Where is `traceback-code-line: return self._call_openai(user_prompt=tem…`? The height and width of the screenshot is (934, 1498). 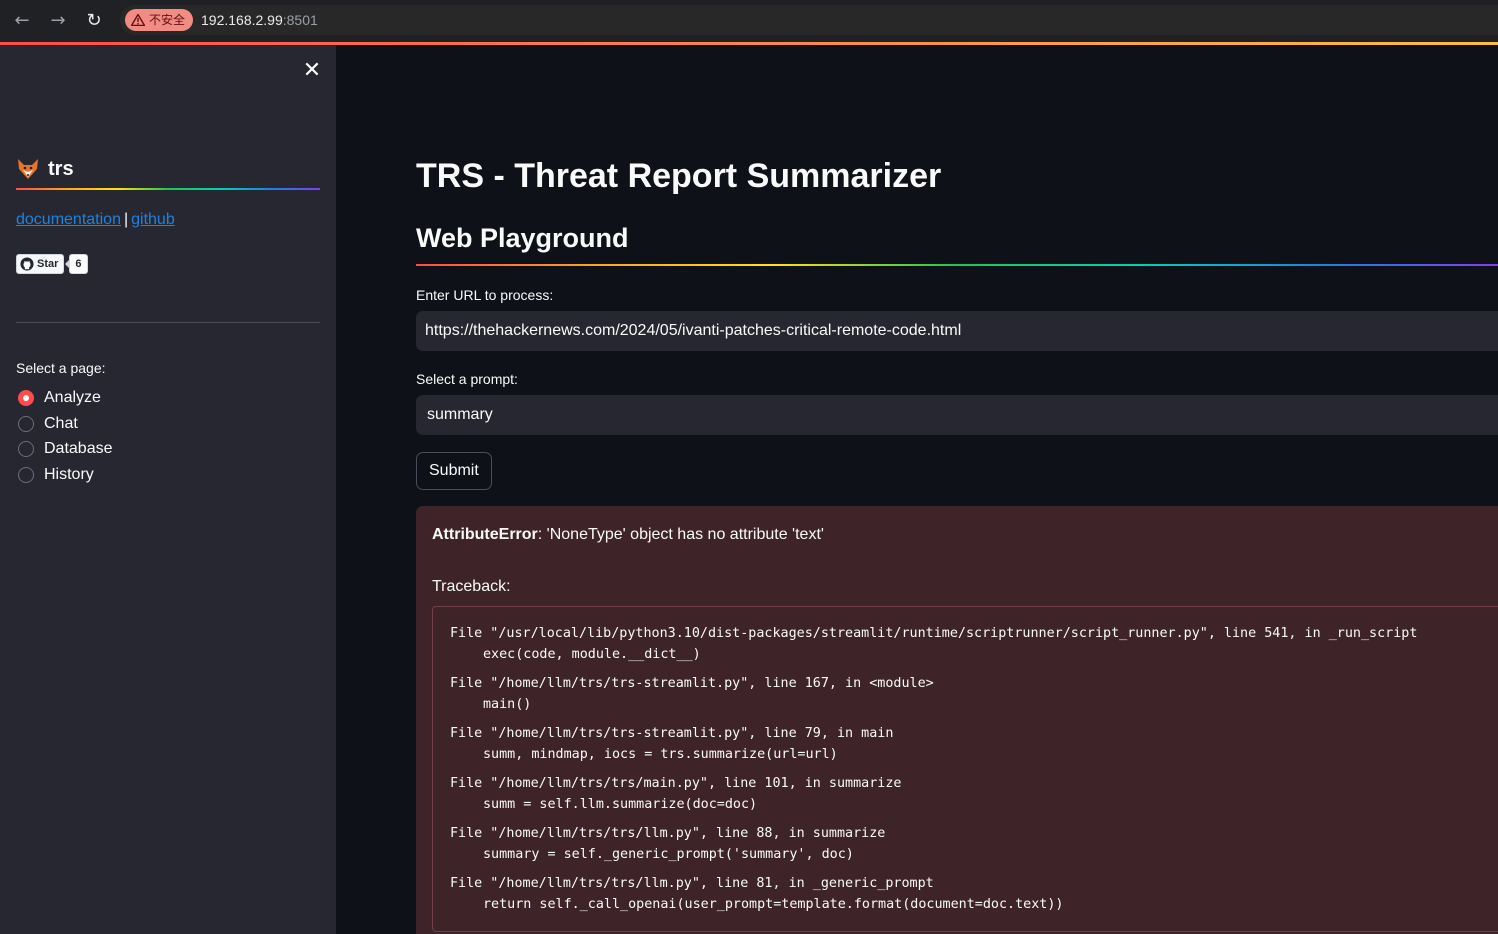
traceback-code-line: return self._call_openai(user_prompt=tem… is located at coordinates (773, 904).